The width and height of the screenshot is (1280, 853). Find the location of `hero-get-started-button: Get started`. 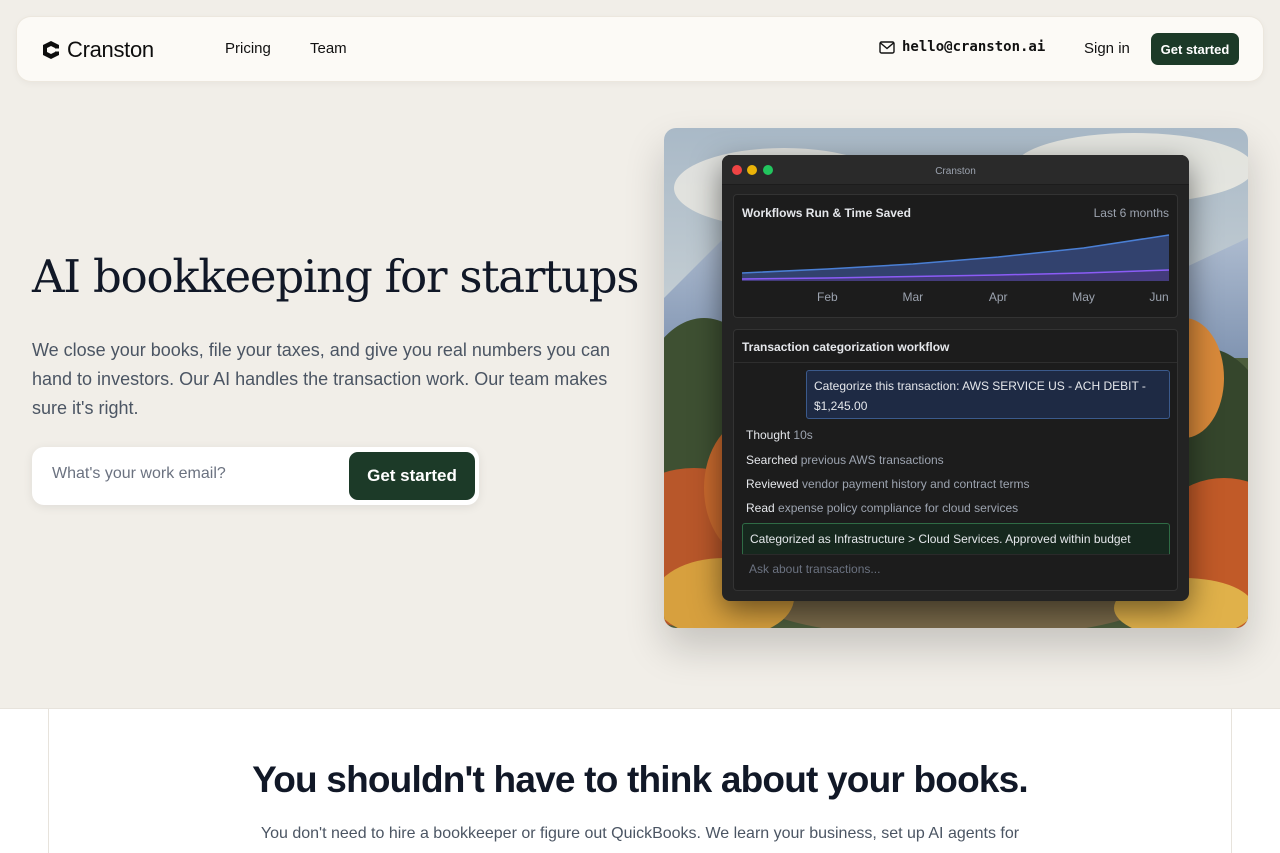

hero-get-started-button: Get started is located at coordinates (412, 476).